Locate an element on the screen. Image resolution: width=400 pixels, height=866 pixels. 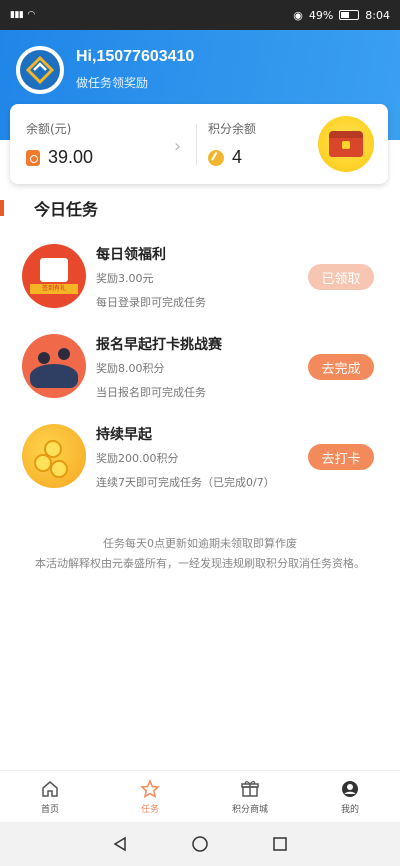
section-title: 今日任务 is located at coordinates (66, 209).